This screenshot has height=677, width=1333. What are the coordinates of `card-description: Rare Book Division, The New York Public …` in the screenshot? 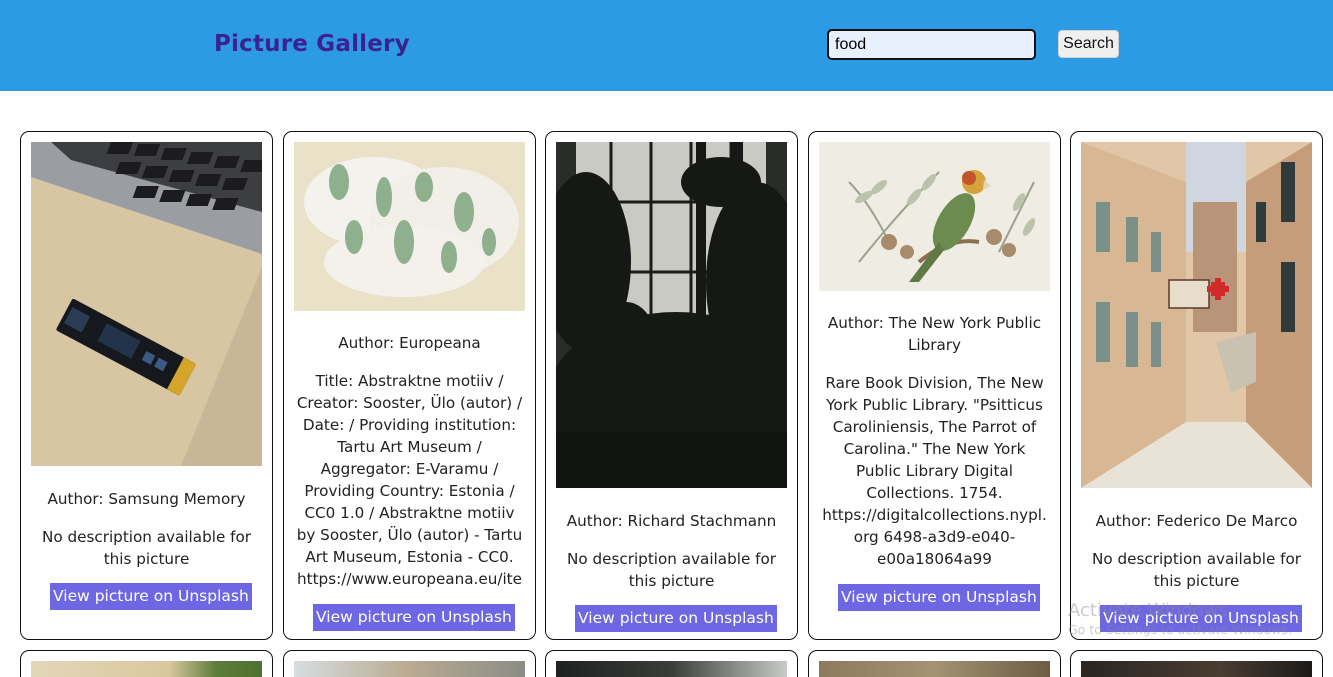 It's located at (934, 471).